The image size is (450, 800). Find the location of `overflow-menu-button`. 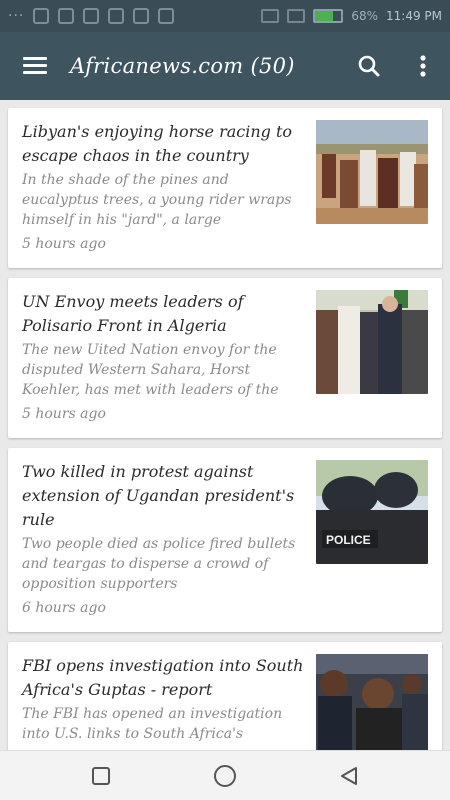

overflow-menu-button is located at coordinates (423, 66).